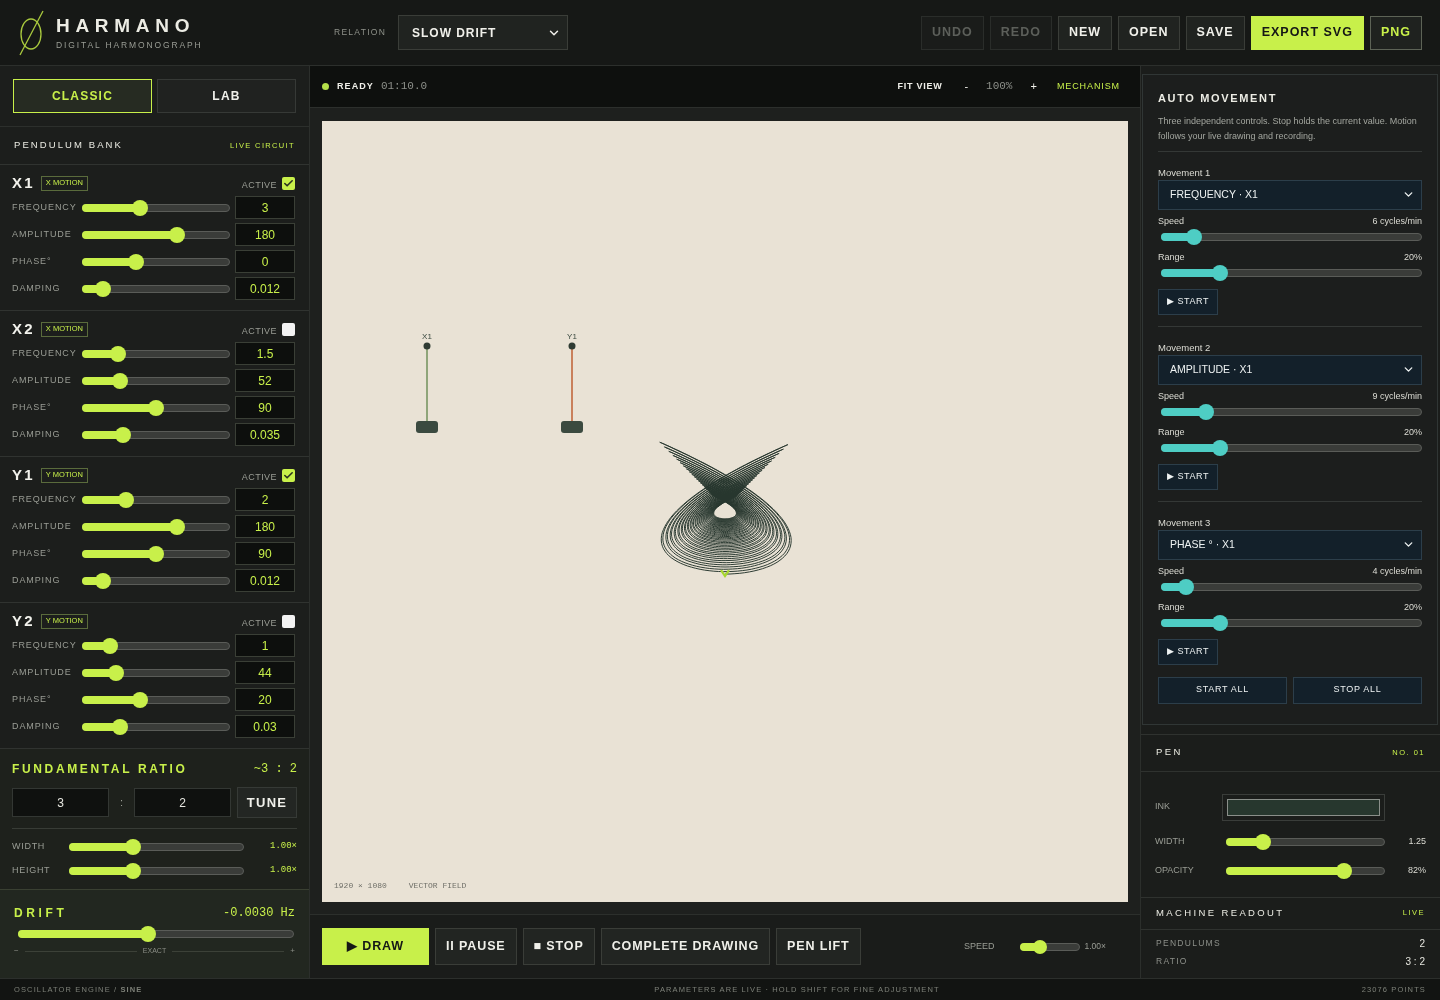  Describe the element at coordinates (265, 261) in the screenshot. I see `value-field: 0` at that location.